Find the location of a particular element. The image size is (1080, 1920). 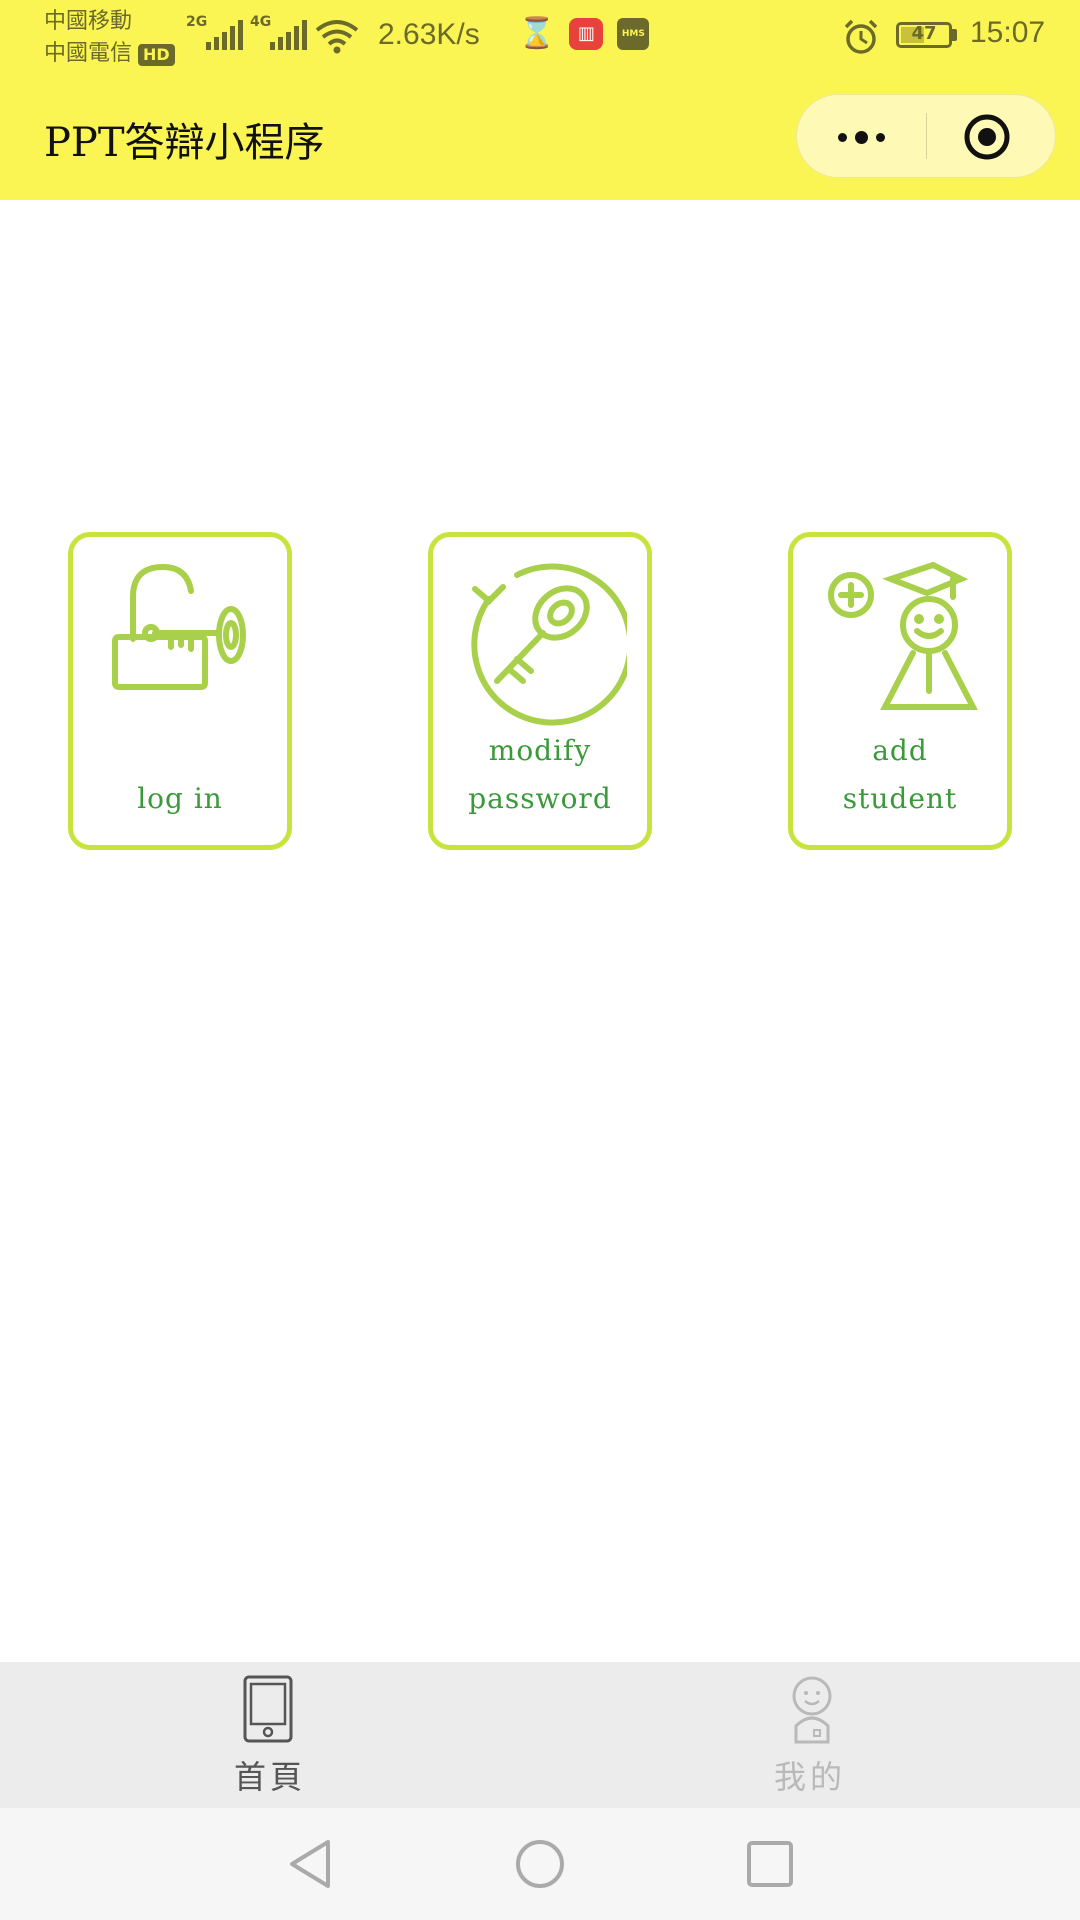

more-button is located at coordinates (861, 137).